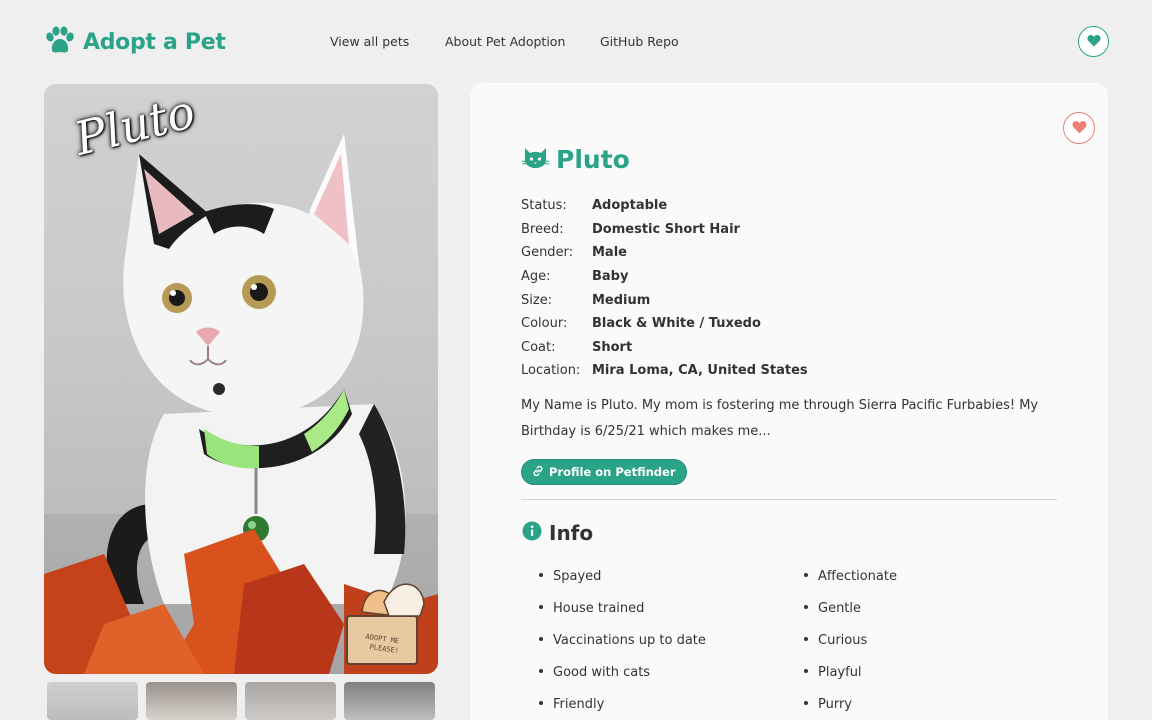 This screenshot has width=1152, height=720. Describe the element at coordinates (664, 277) in the screenshot. I see `detail-row-age: Age: Baby` at that location.